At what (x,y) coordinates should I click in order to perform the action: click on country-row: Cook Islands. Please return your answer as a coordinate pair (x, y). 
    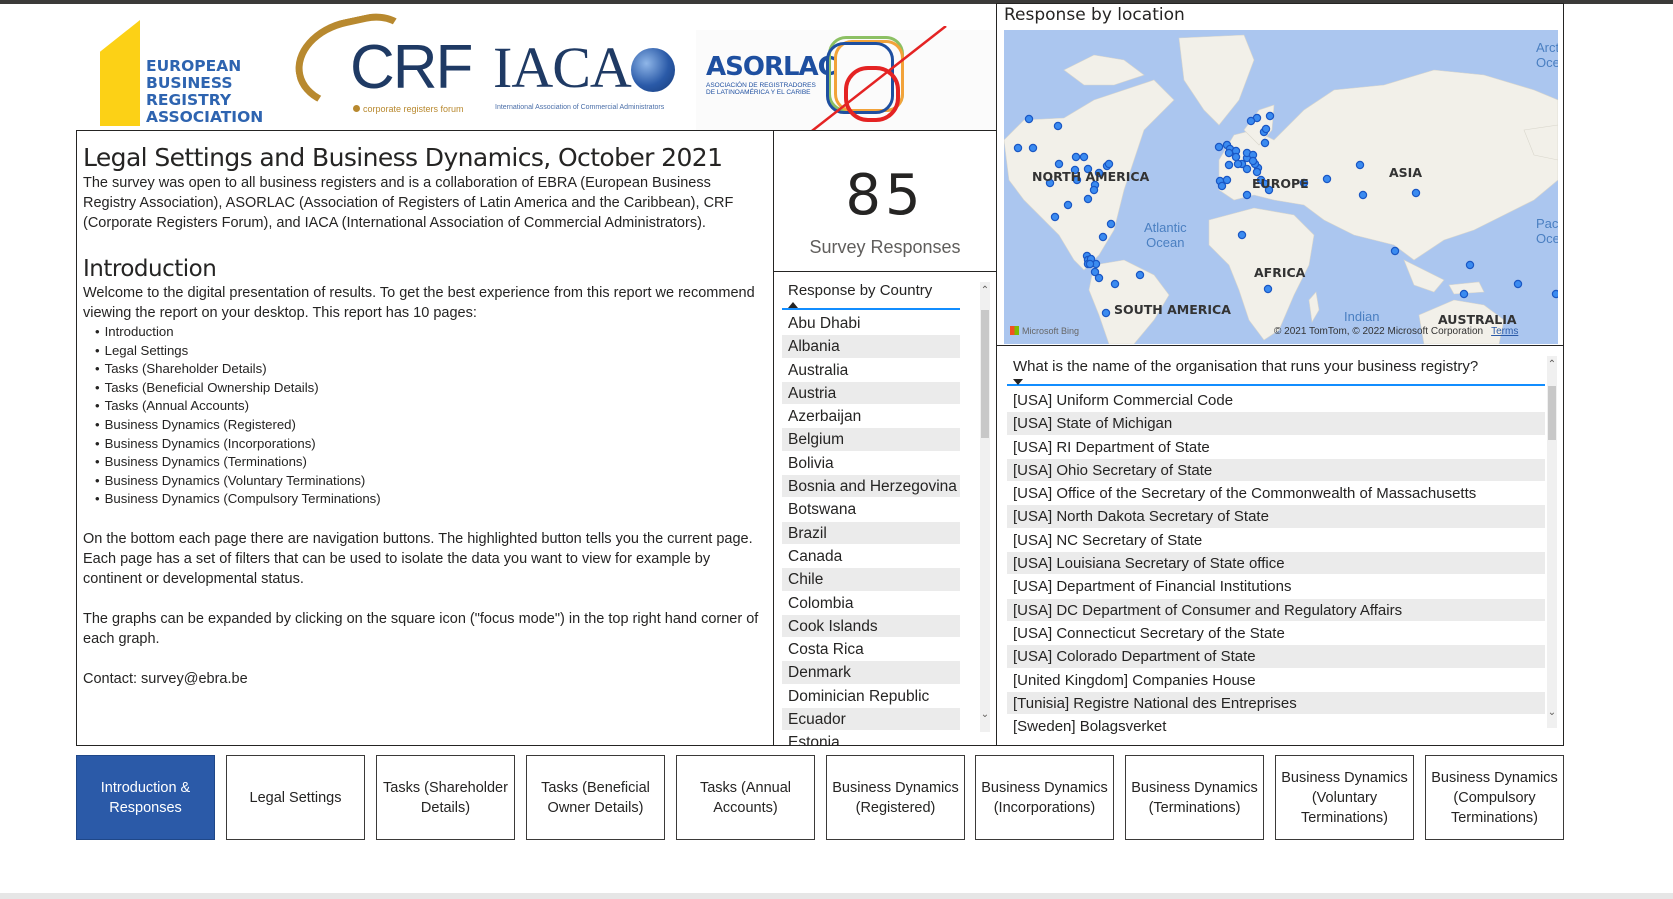
    Looking at the image, I should click on (871, 626).